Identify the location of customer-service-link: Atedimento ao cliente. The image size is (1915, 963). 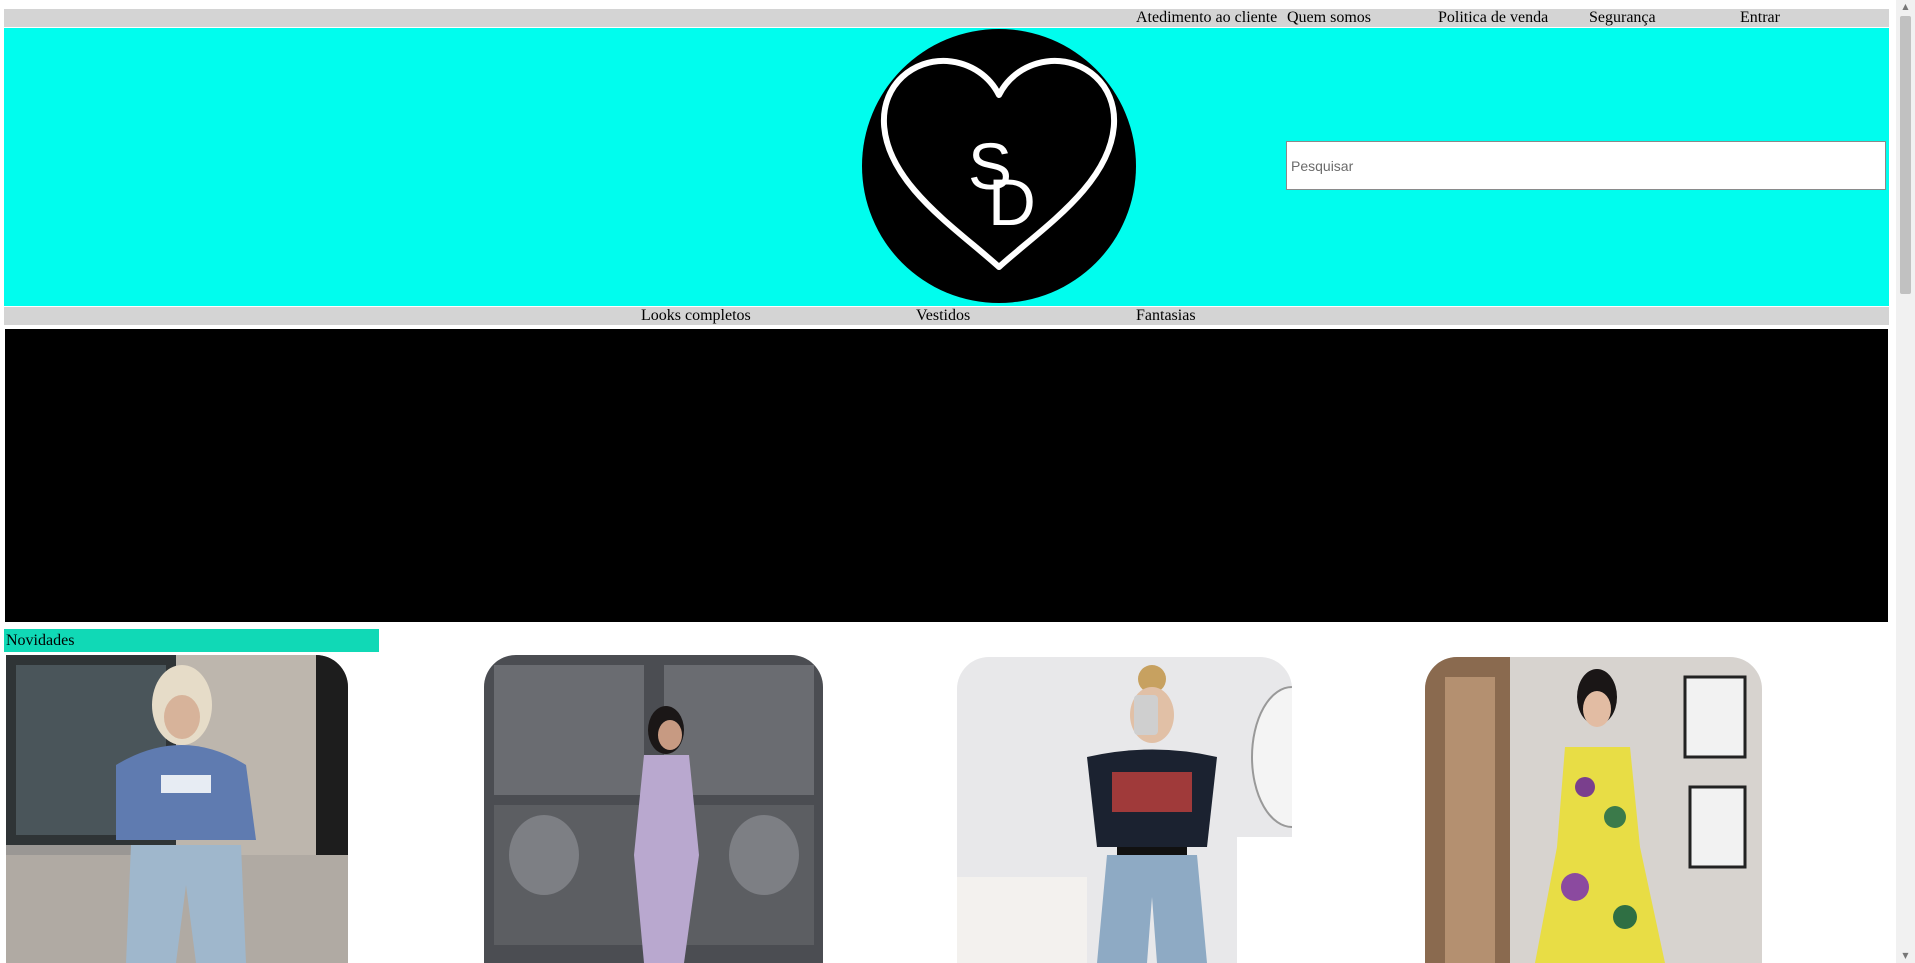
(1206, 18).